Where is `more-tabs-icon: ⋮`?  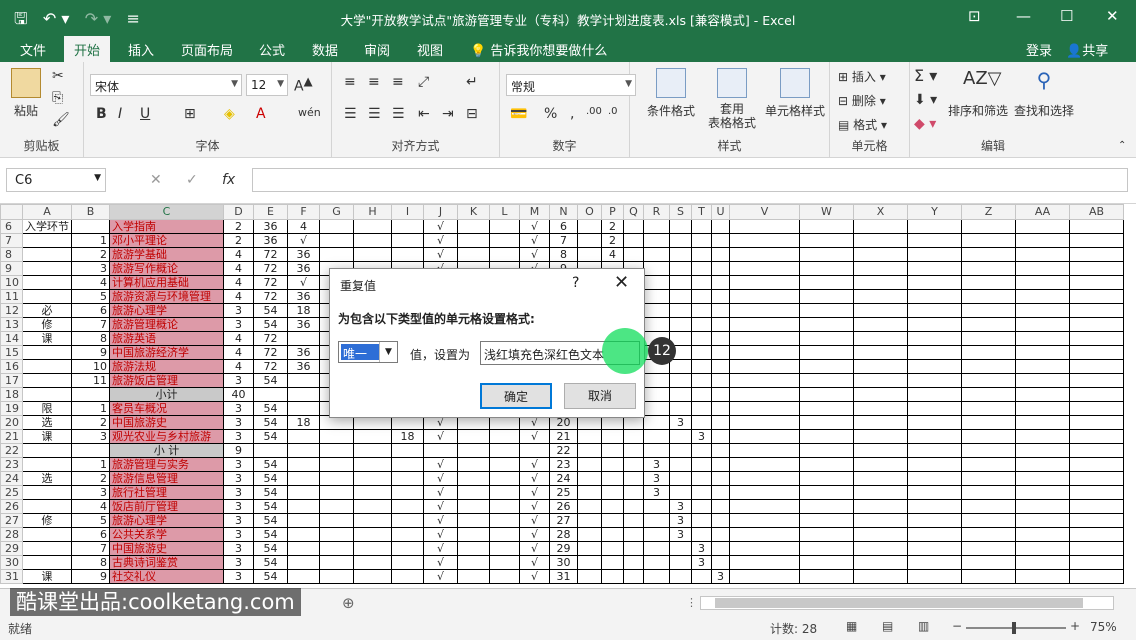 more-tabs-icon: ⋮ is located at coordinates (691, 602).